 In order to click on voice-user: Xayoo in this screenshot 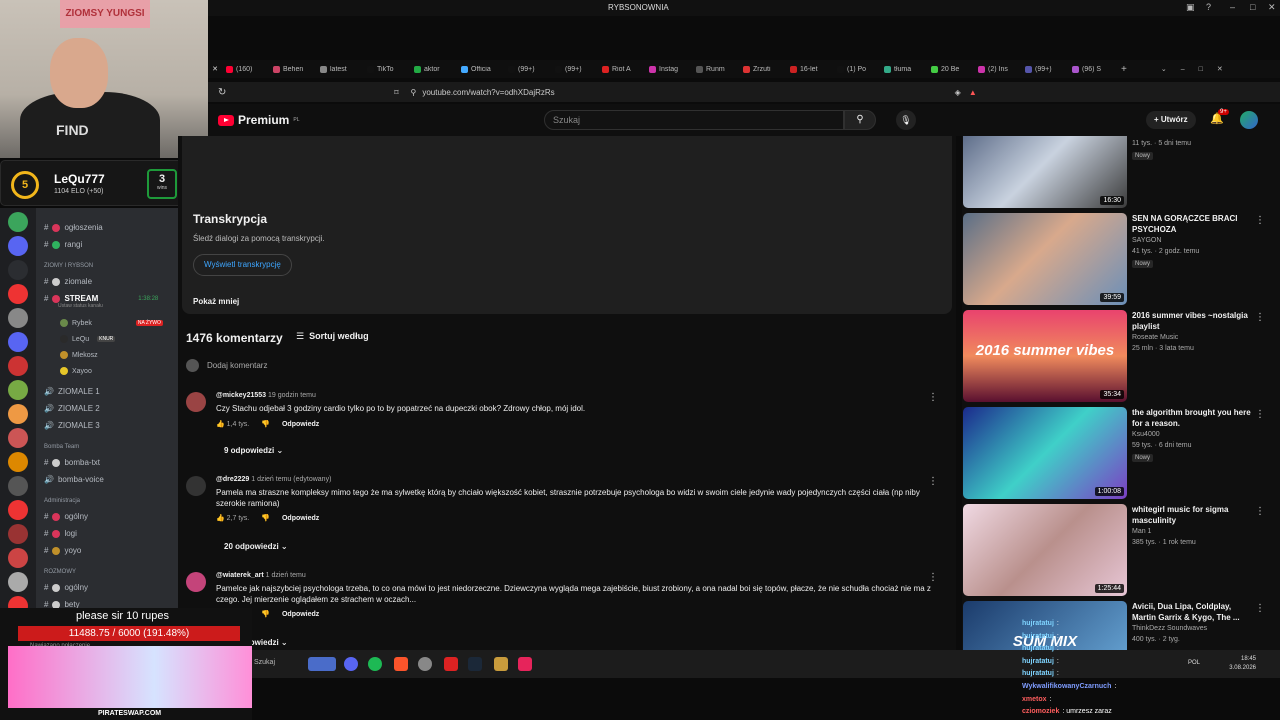, I will do `click(76, 371)`.